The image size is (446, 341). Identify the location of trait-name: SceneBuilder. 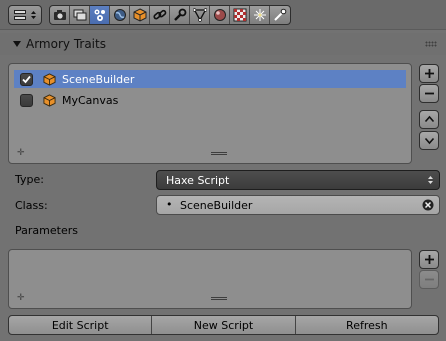
(98, 79).